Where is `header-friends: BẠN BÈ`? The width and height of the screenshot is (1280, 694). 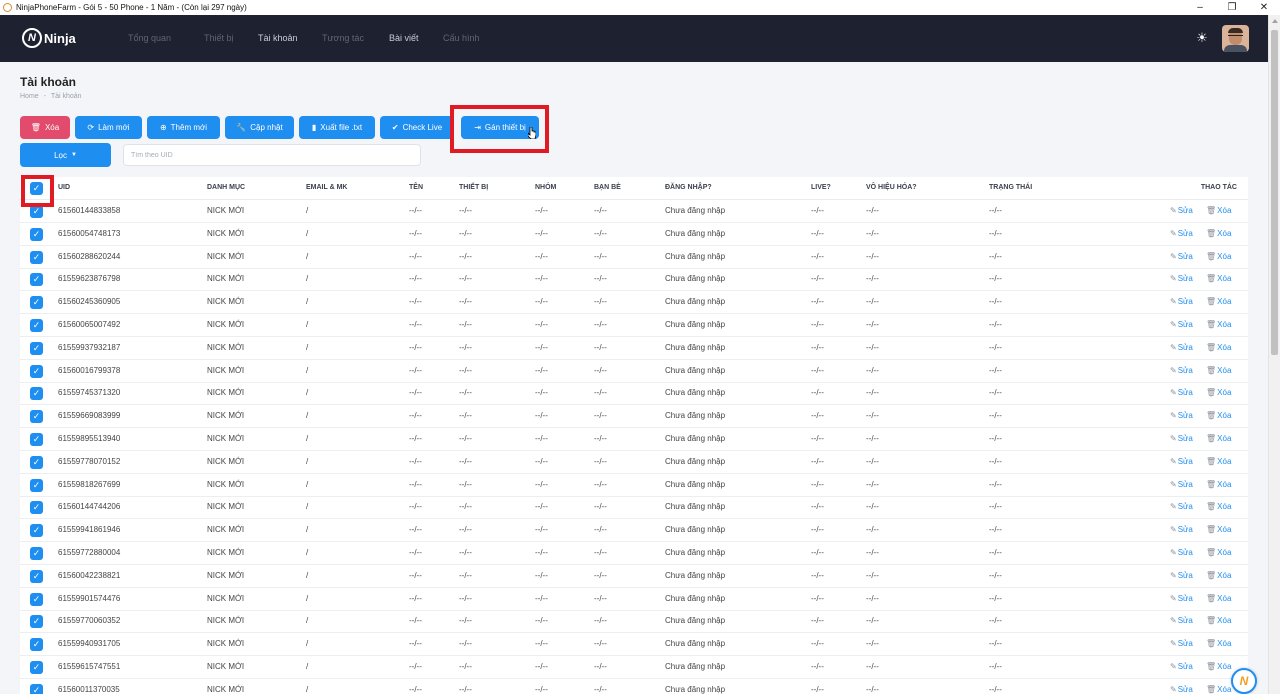
header-friends: BẠN BÈ is located at coordinates (607, 187).